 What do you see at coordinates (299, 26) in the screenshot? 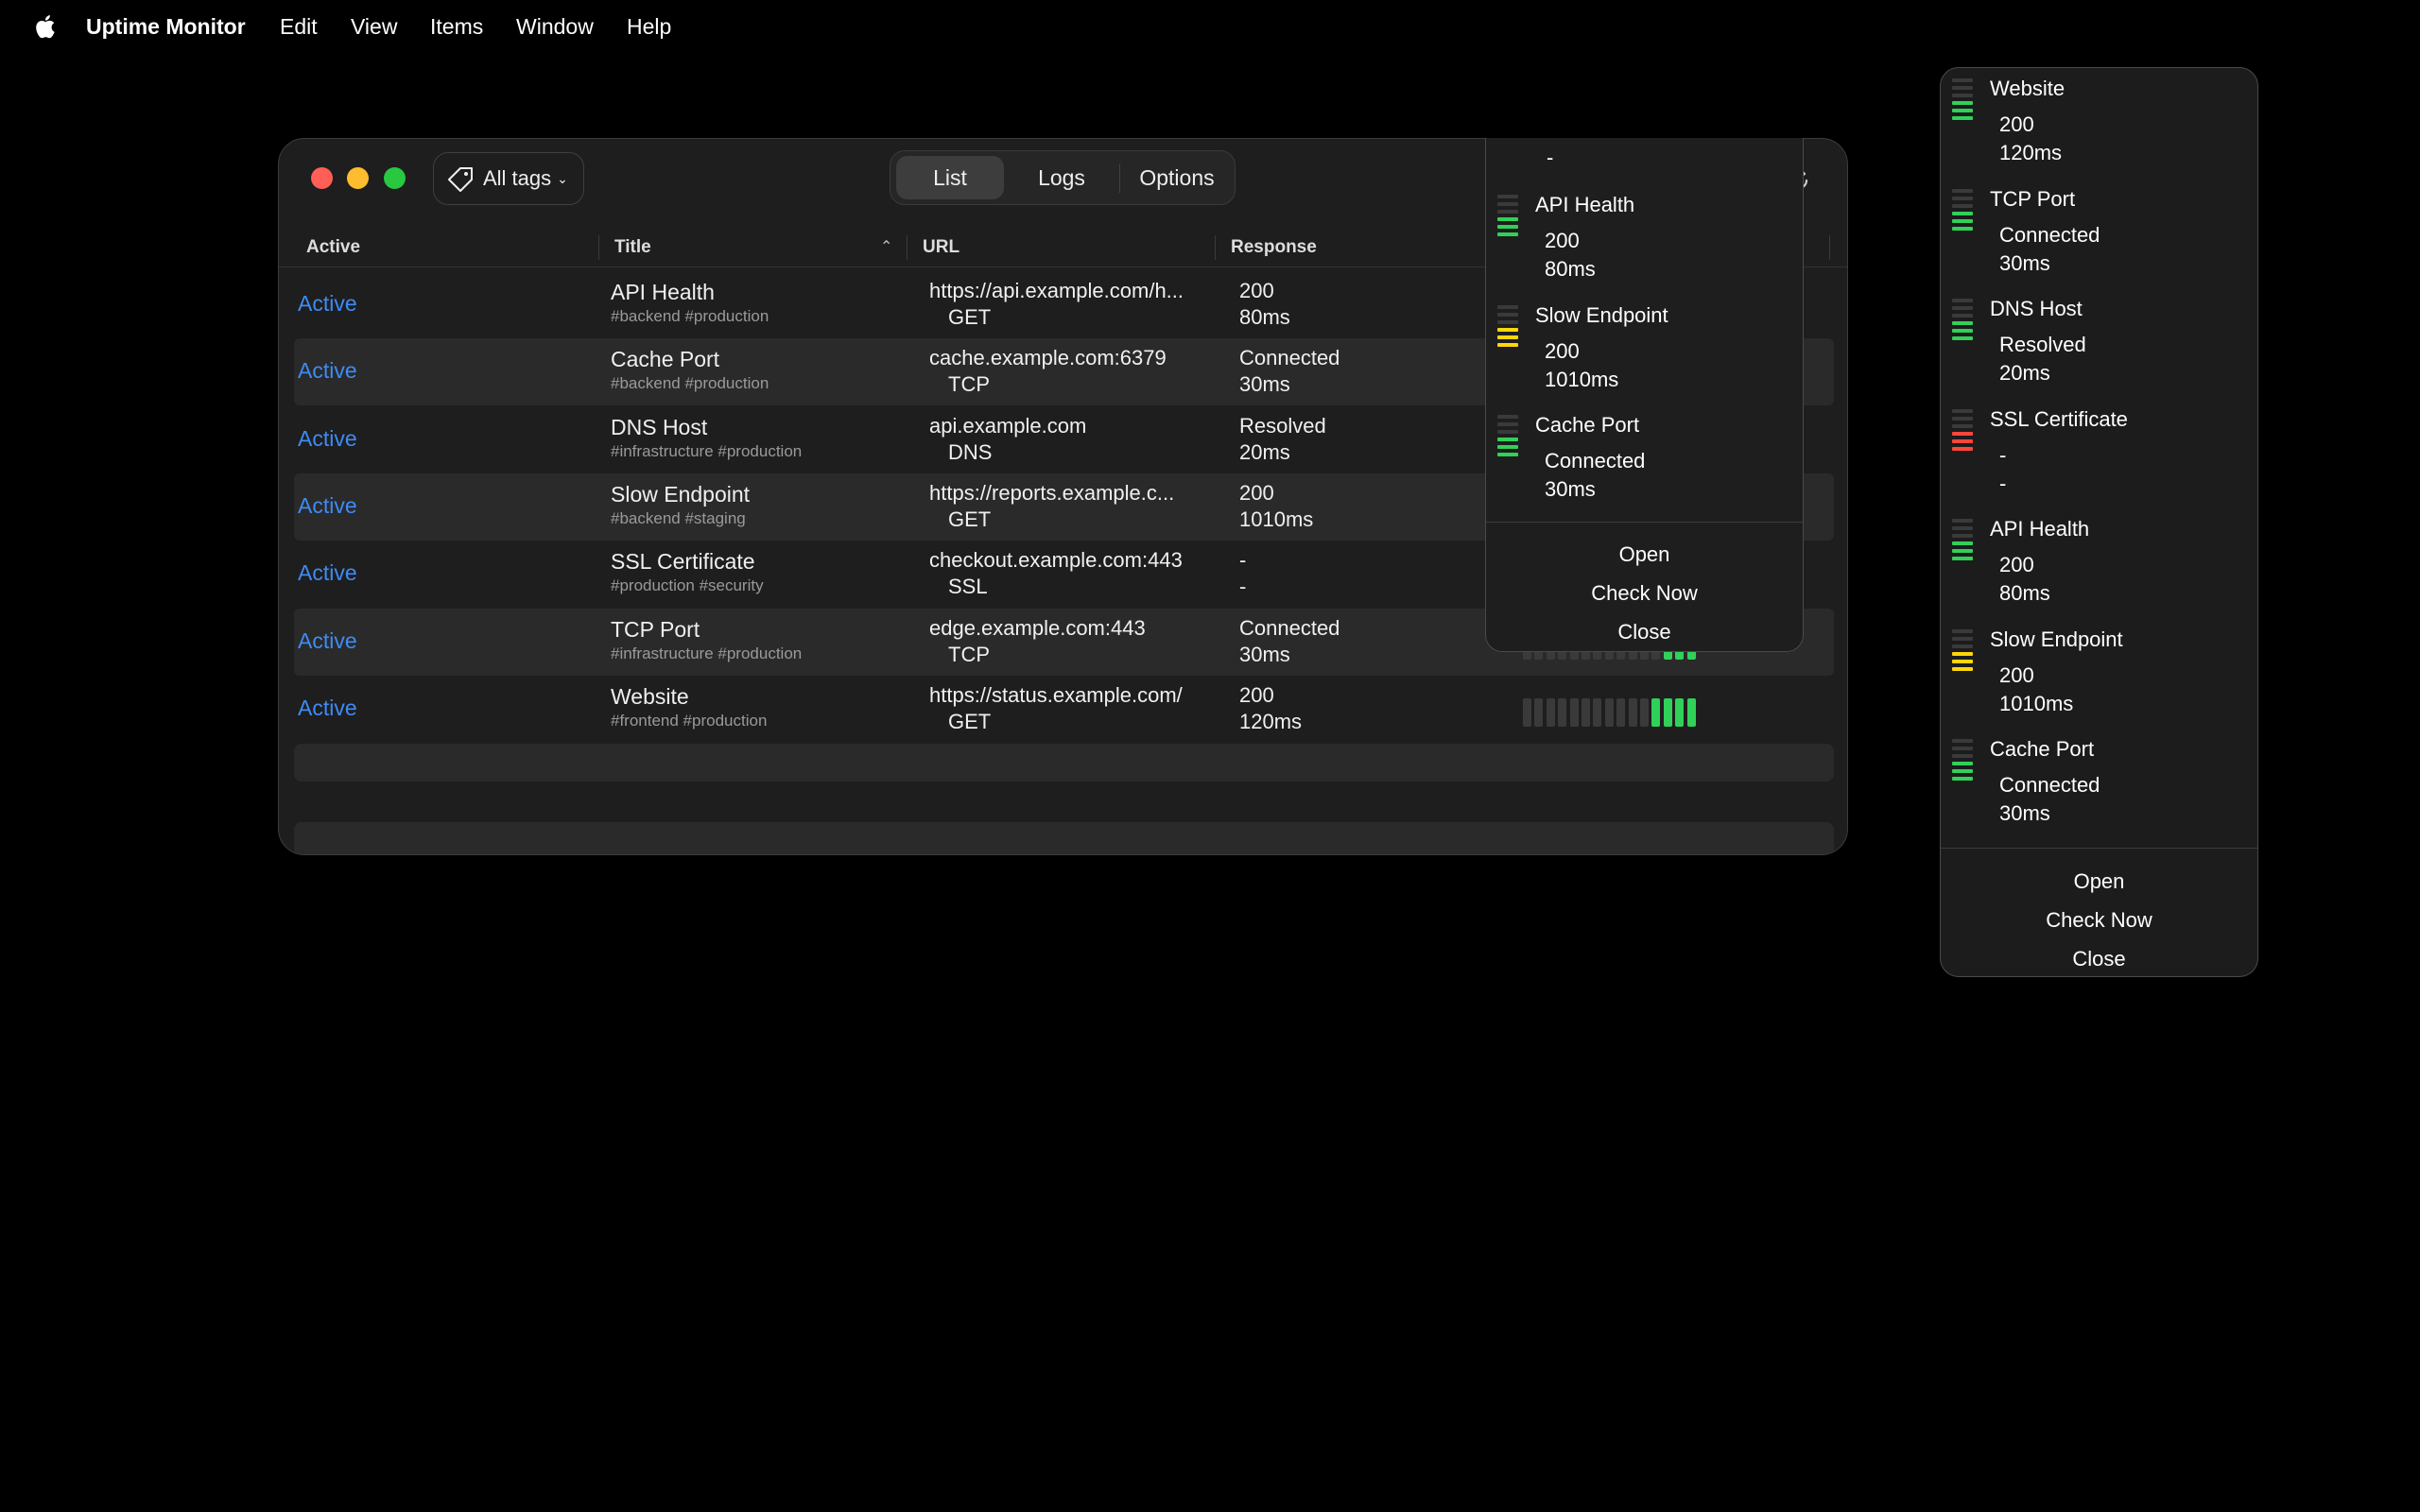
I see `menu-edit: Edit` at bounding box center [299, 26].